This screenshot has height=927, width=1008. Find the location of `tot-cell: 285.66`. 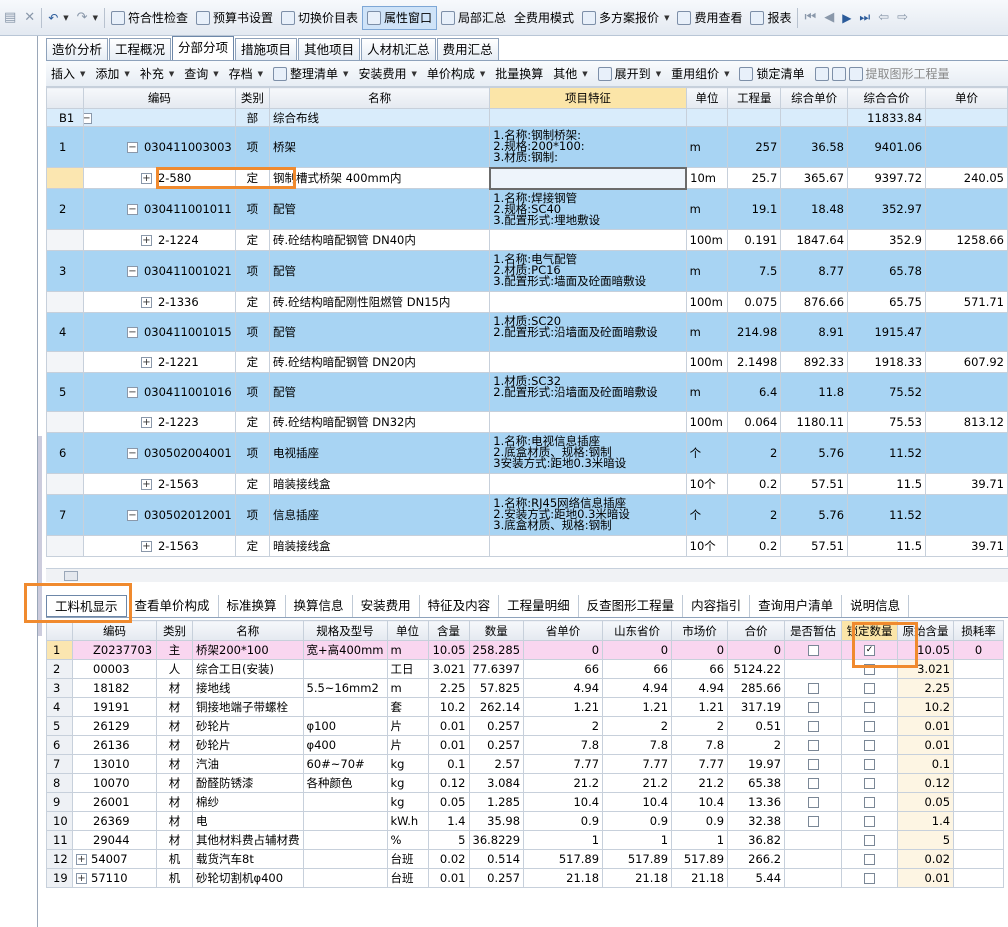

tot-cell: 285.66 is located at coordinates (756, 688).